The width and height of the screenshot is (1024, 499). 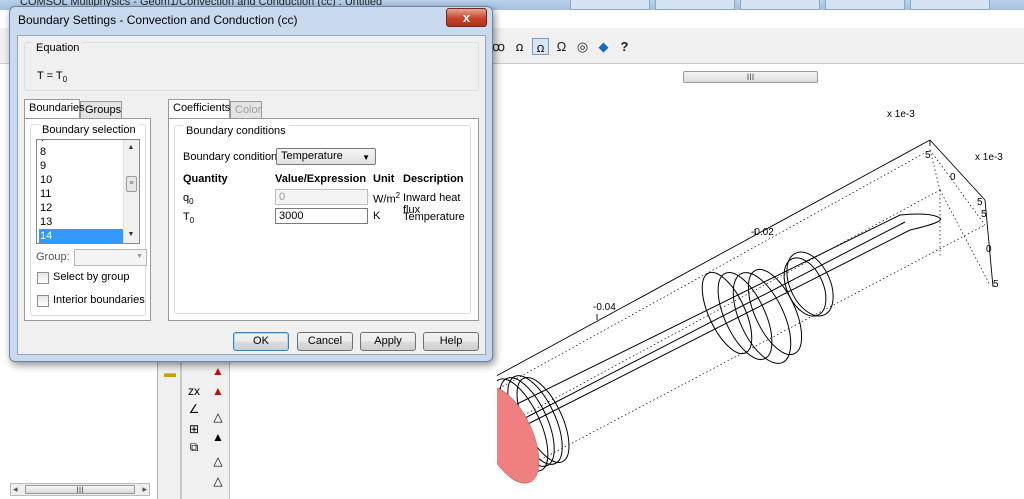 What do you see at coordinates (181, 430) in the screenshot?
I see `toolbar-divider` at bounding box center [181, 430].